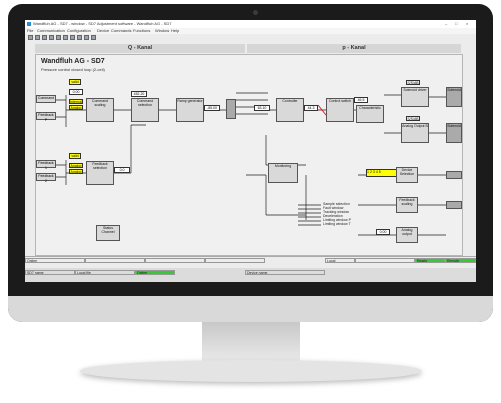 The width and height of the screenshot is (501, 403). I want to click on device-selection-block: Device Selection, so click(407, 175).